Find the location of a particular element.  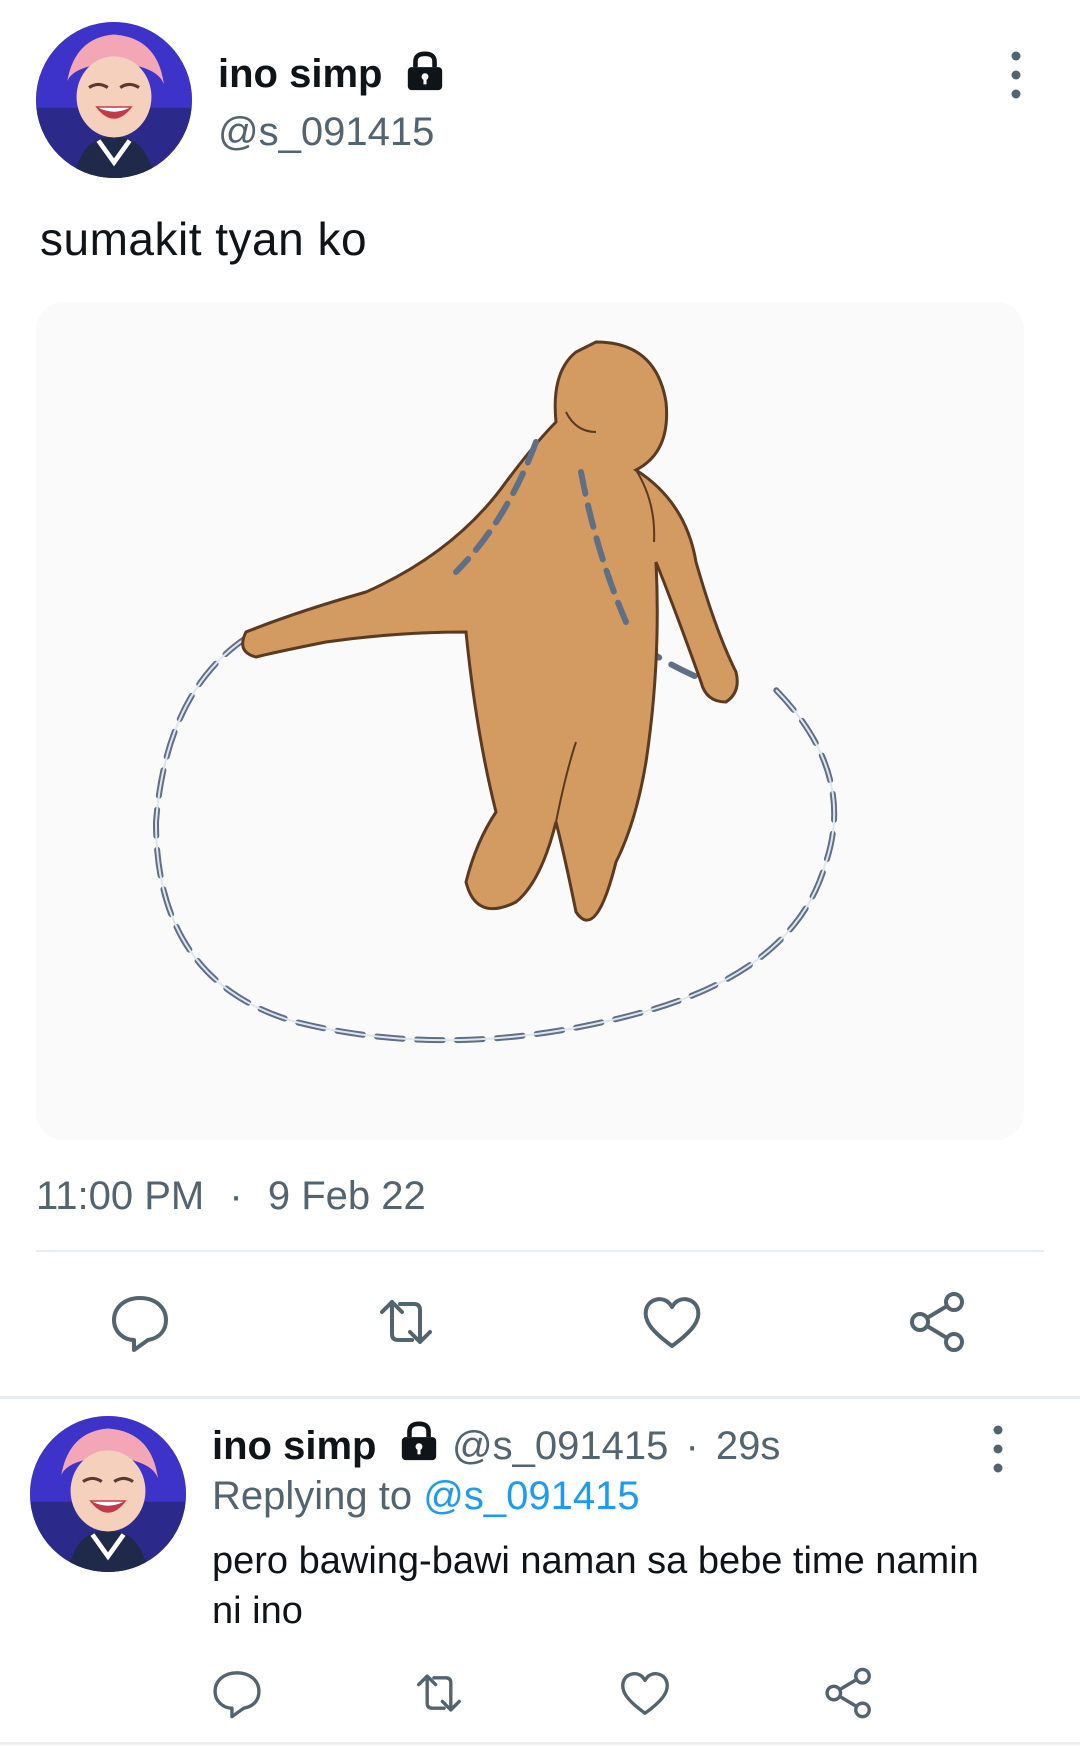

replying-to-prefix: Replying to is located at coordinates (312, 1496).